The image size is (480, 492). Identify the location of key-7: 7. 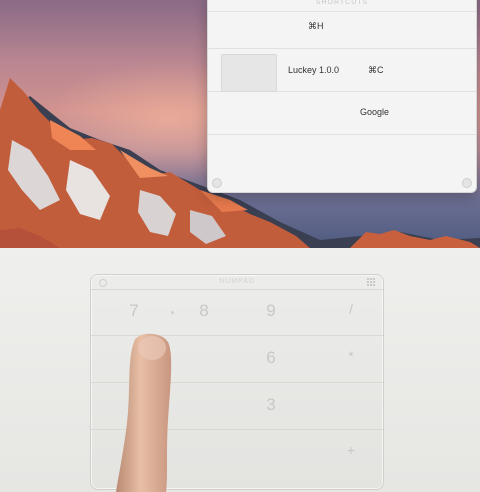
(134, 311).